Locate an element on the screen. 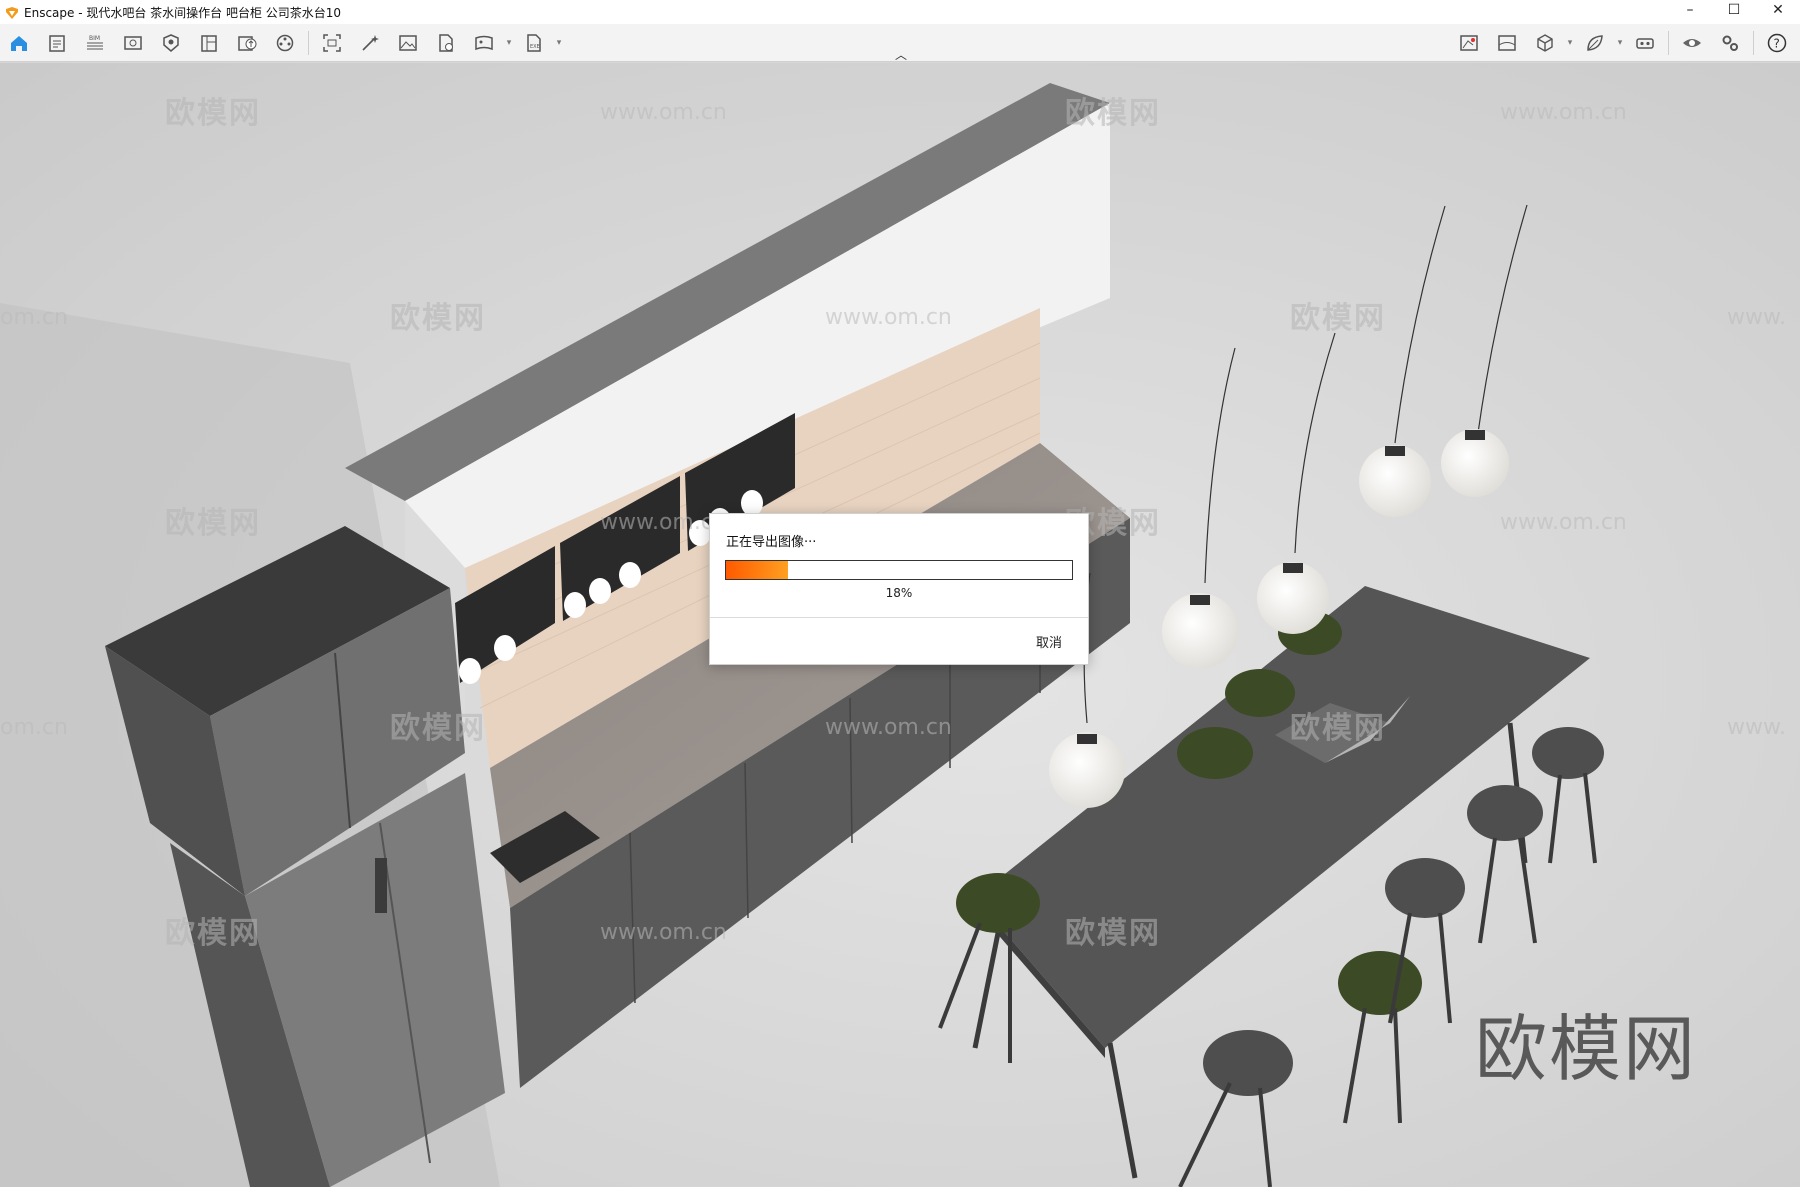  dialog-title: 正在导出图像··· is located at coordinates (771, 542).